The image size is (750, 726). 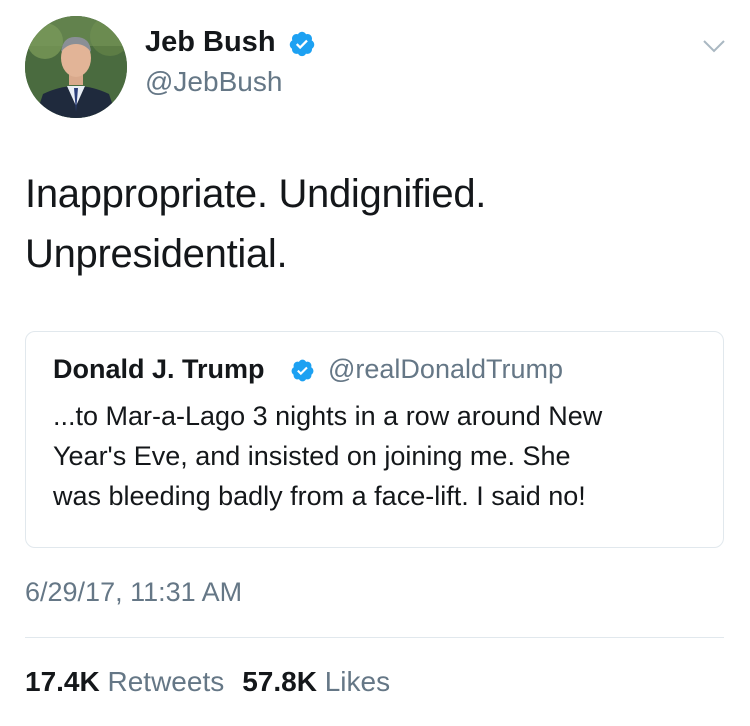 I want to click on tweet-timestamp: 6/29/17, 11:31 AM, so click(x=133, y=592).